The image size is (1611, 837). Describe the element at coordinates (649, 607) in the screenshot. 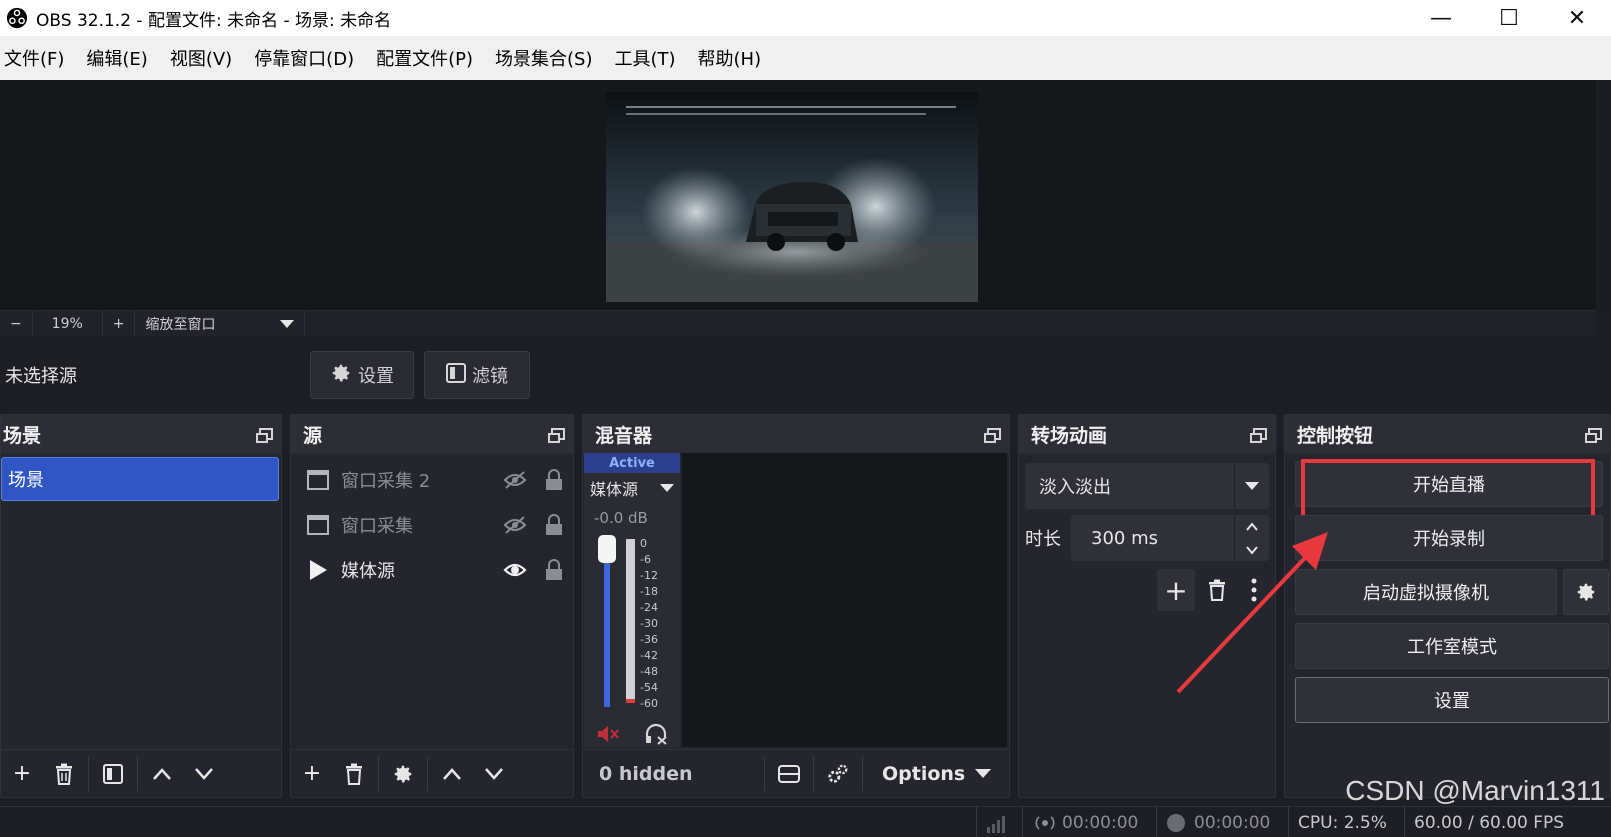

I see `meter-tick-label: -24` at that location.